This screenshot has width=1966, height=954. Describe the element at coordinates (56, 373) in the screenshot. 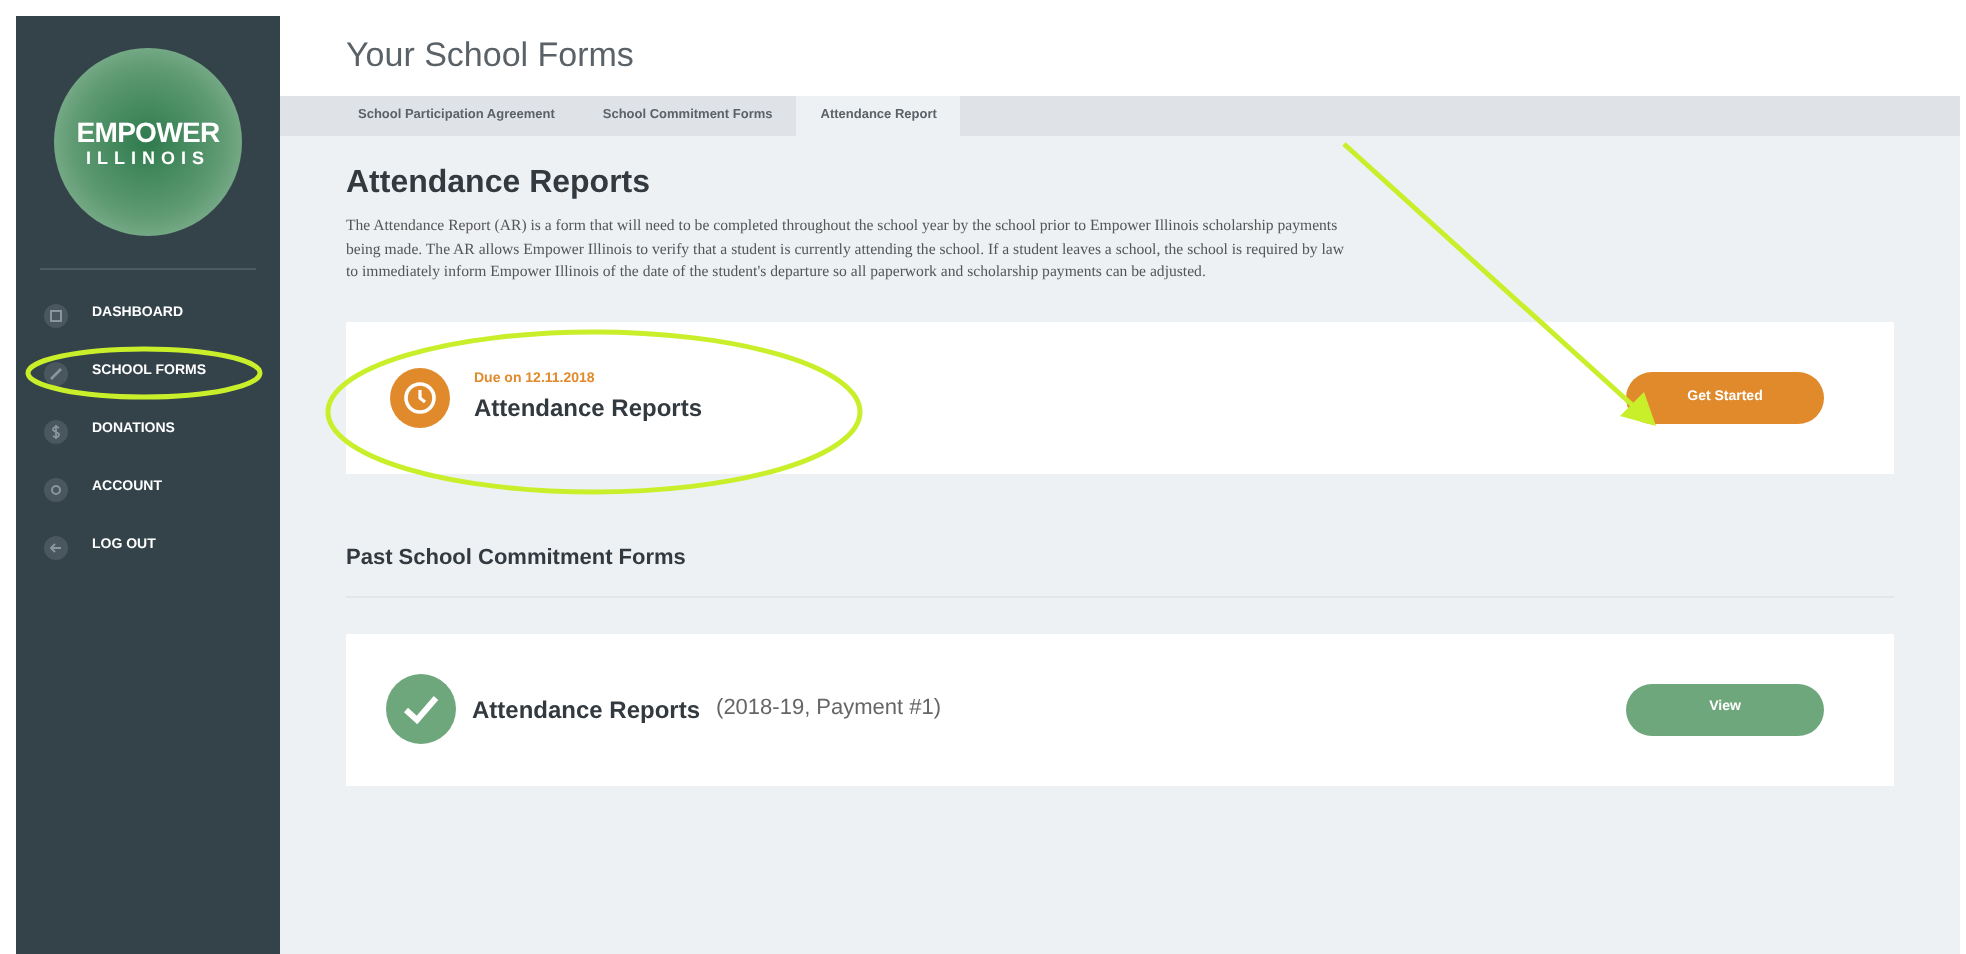

I see `pencil-icon` at that location.